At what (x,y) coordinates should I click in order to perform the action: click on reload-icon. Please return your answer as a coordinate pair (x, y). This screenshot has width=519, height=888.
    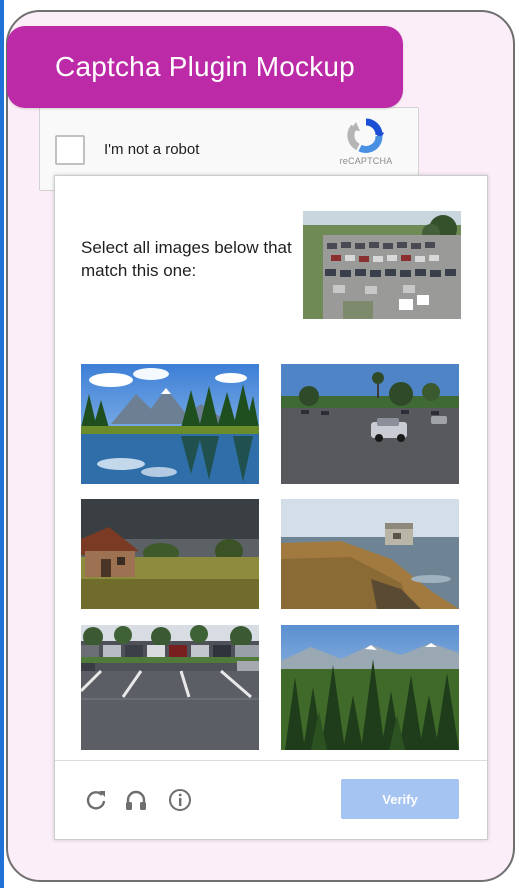
    Looking at the image, I should click on (96, 800).